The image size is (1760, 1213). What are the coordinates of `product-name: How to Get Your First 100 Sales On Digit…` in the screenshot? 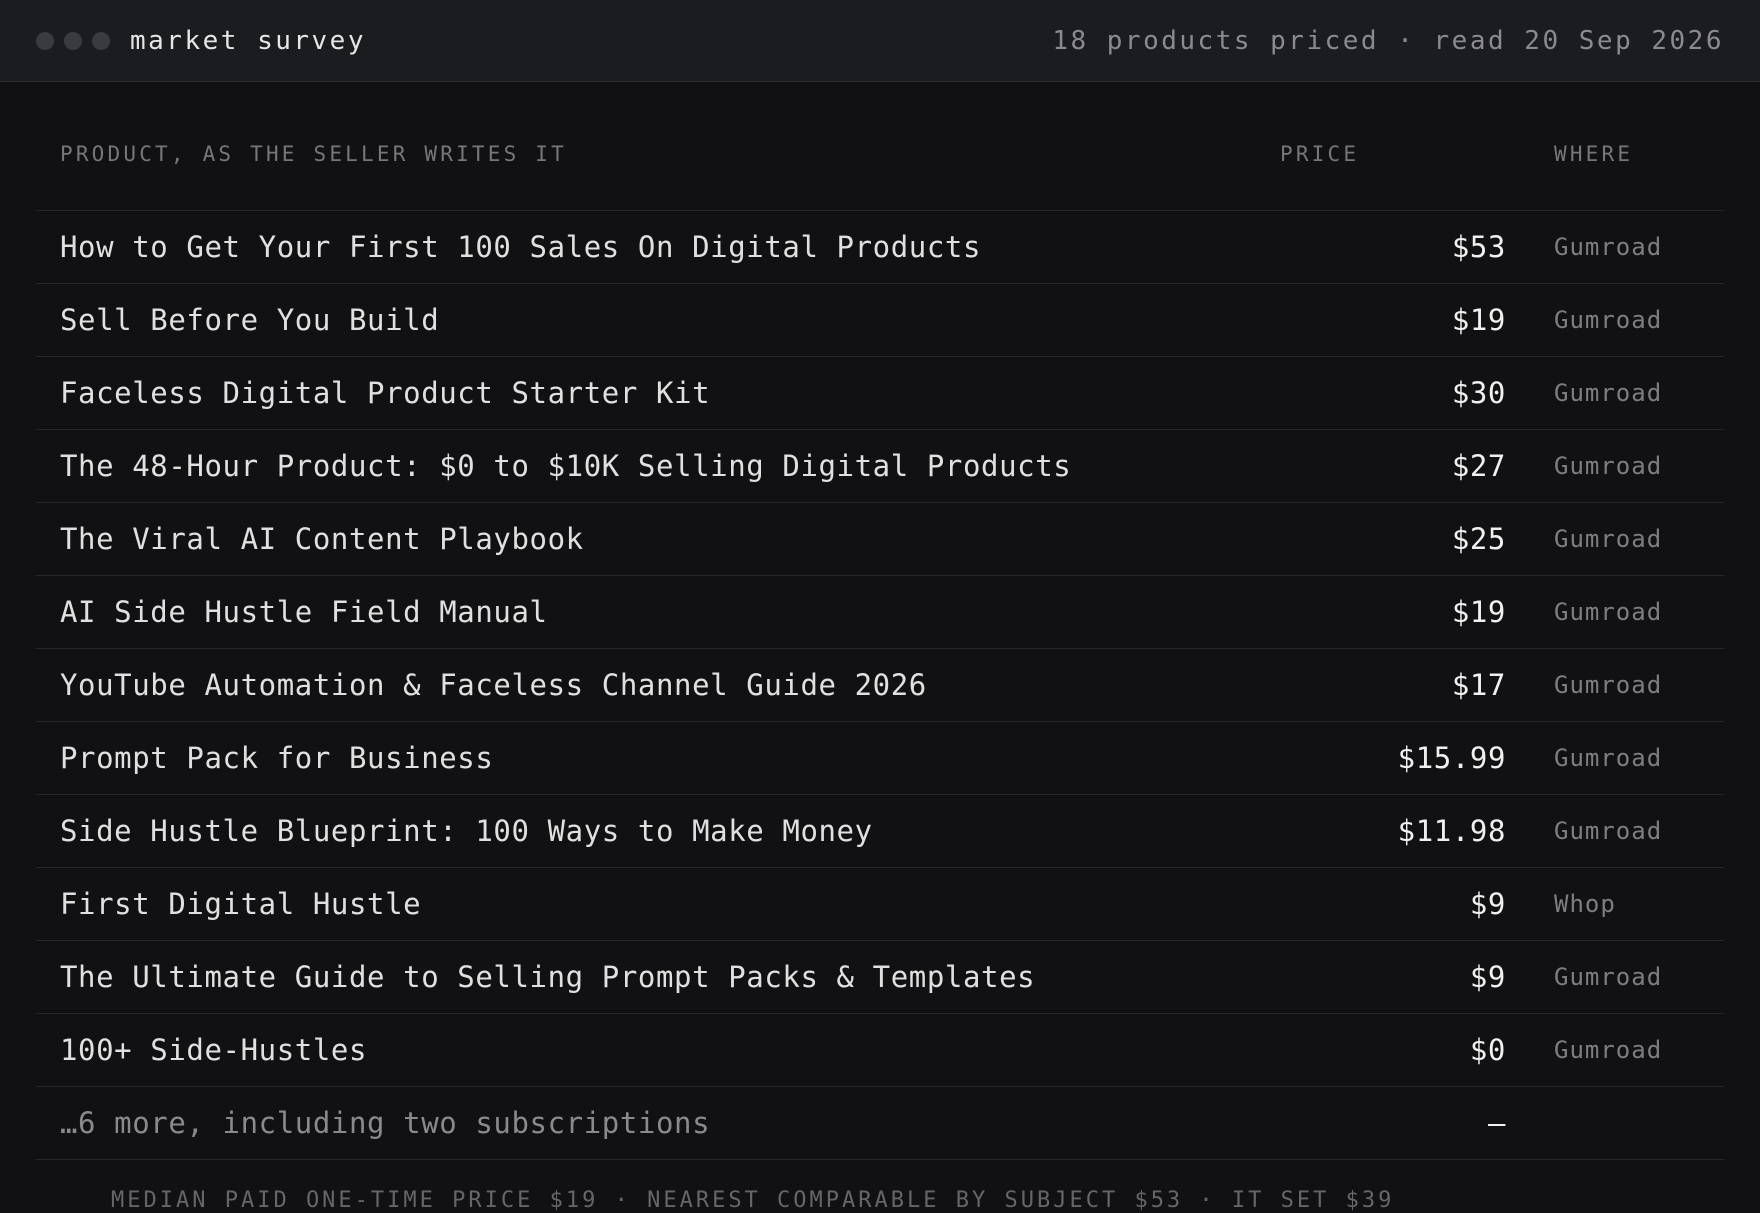 It's located at (646, 247).